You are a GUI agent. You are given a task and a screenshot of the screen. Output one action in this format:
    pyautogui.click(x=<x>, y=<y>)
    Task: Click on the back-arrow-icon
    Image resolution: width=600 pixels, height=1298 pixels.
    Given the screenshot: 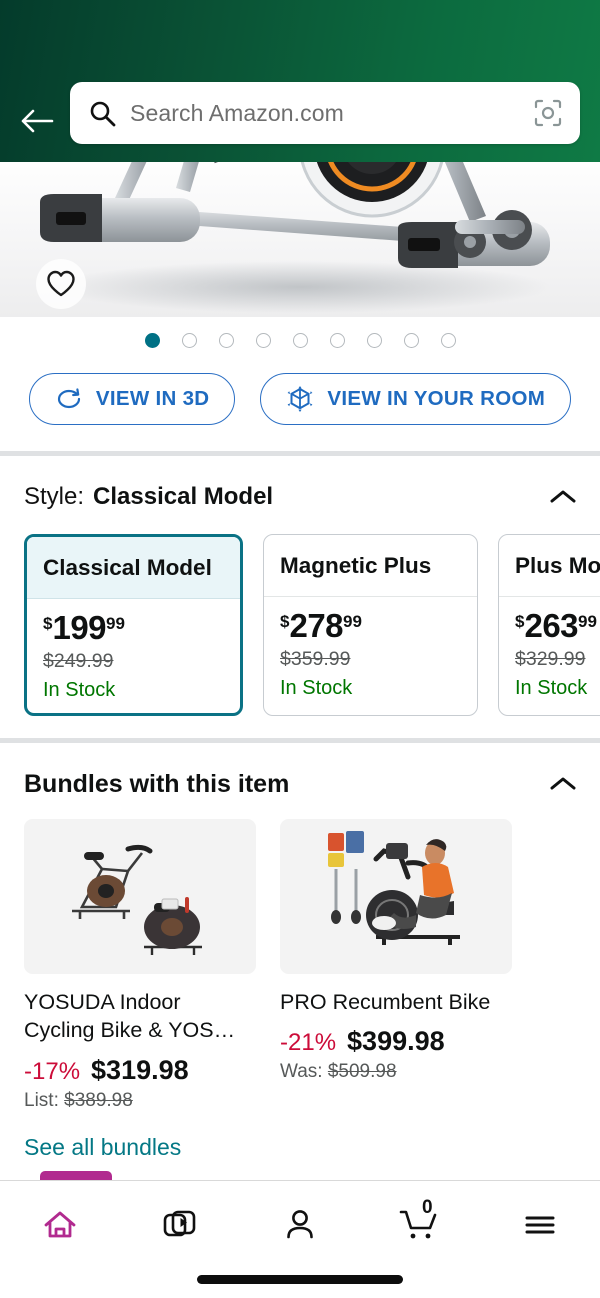 What is the action you would take?
    pyautogui.click(x=37, y=121)
    